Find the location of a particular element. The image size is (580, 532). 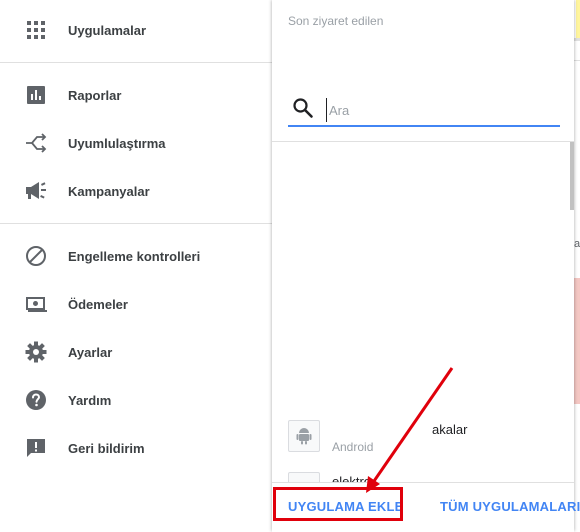

background-text-fragment: a is located at coordinates (577, 244).